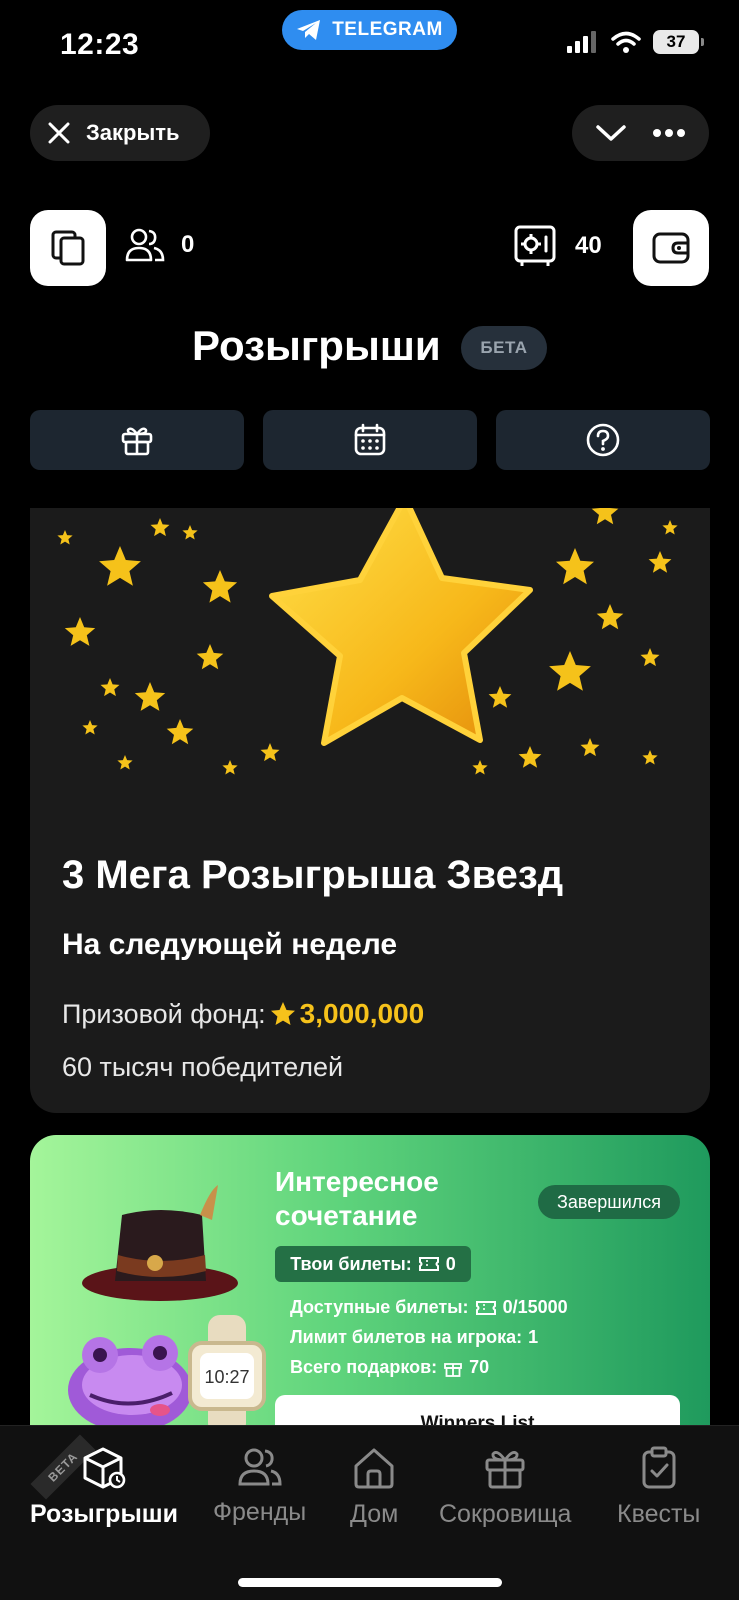 Image resolution: width=739 pixels, height=1600 pixels. What do you see at coordinates (367, 641) in the screenshot?
I see `stars-illustration` at bounding box center [367, 641].